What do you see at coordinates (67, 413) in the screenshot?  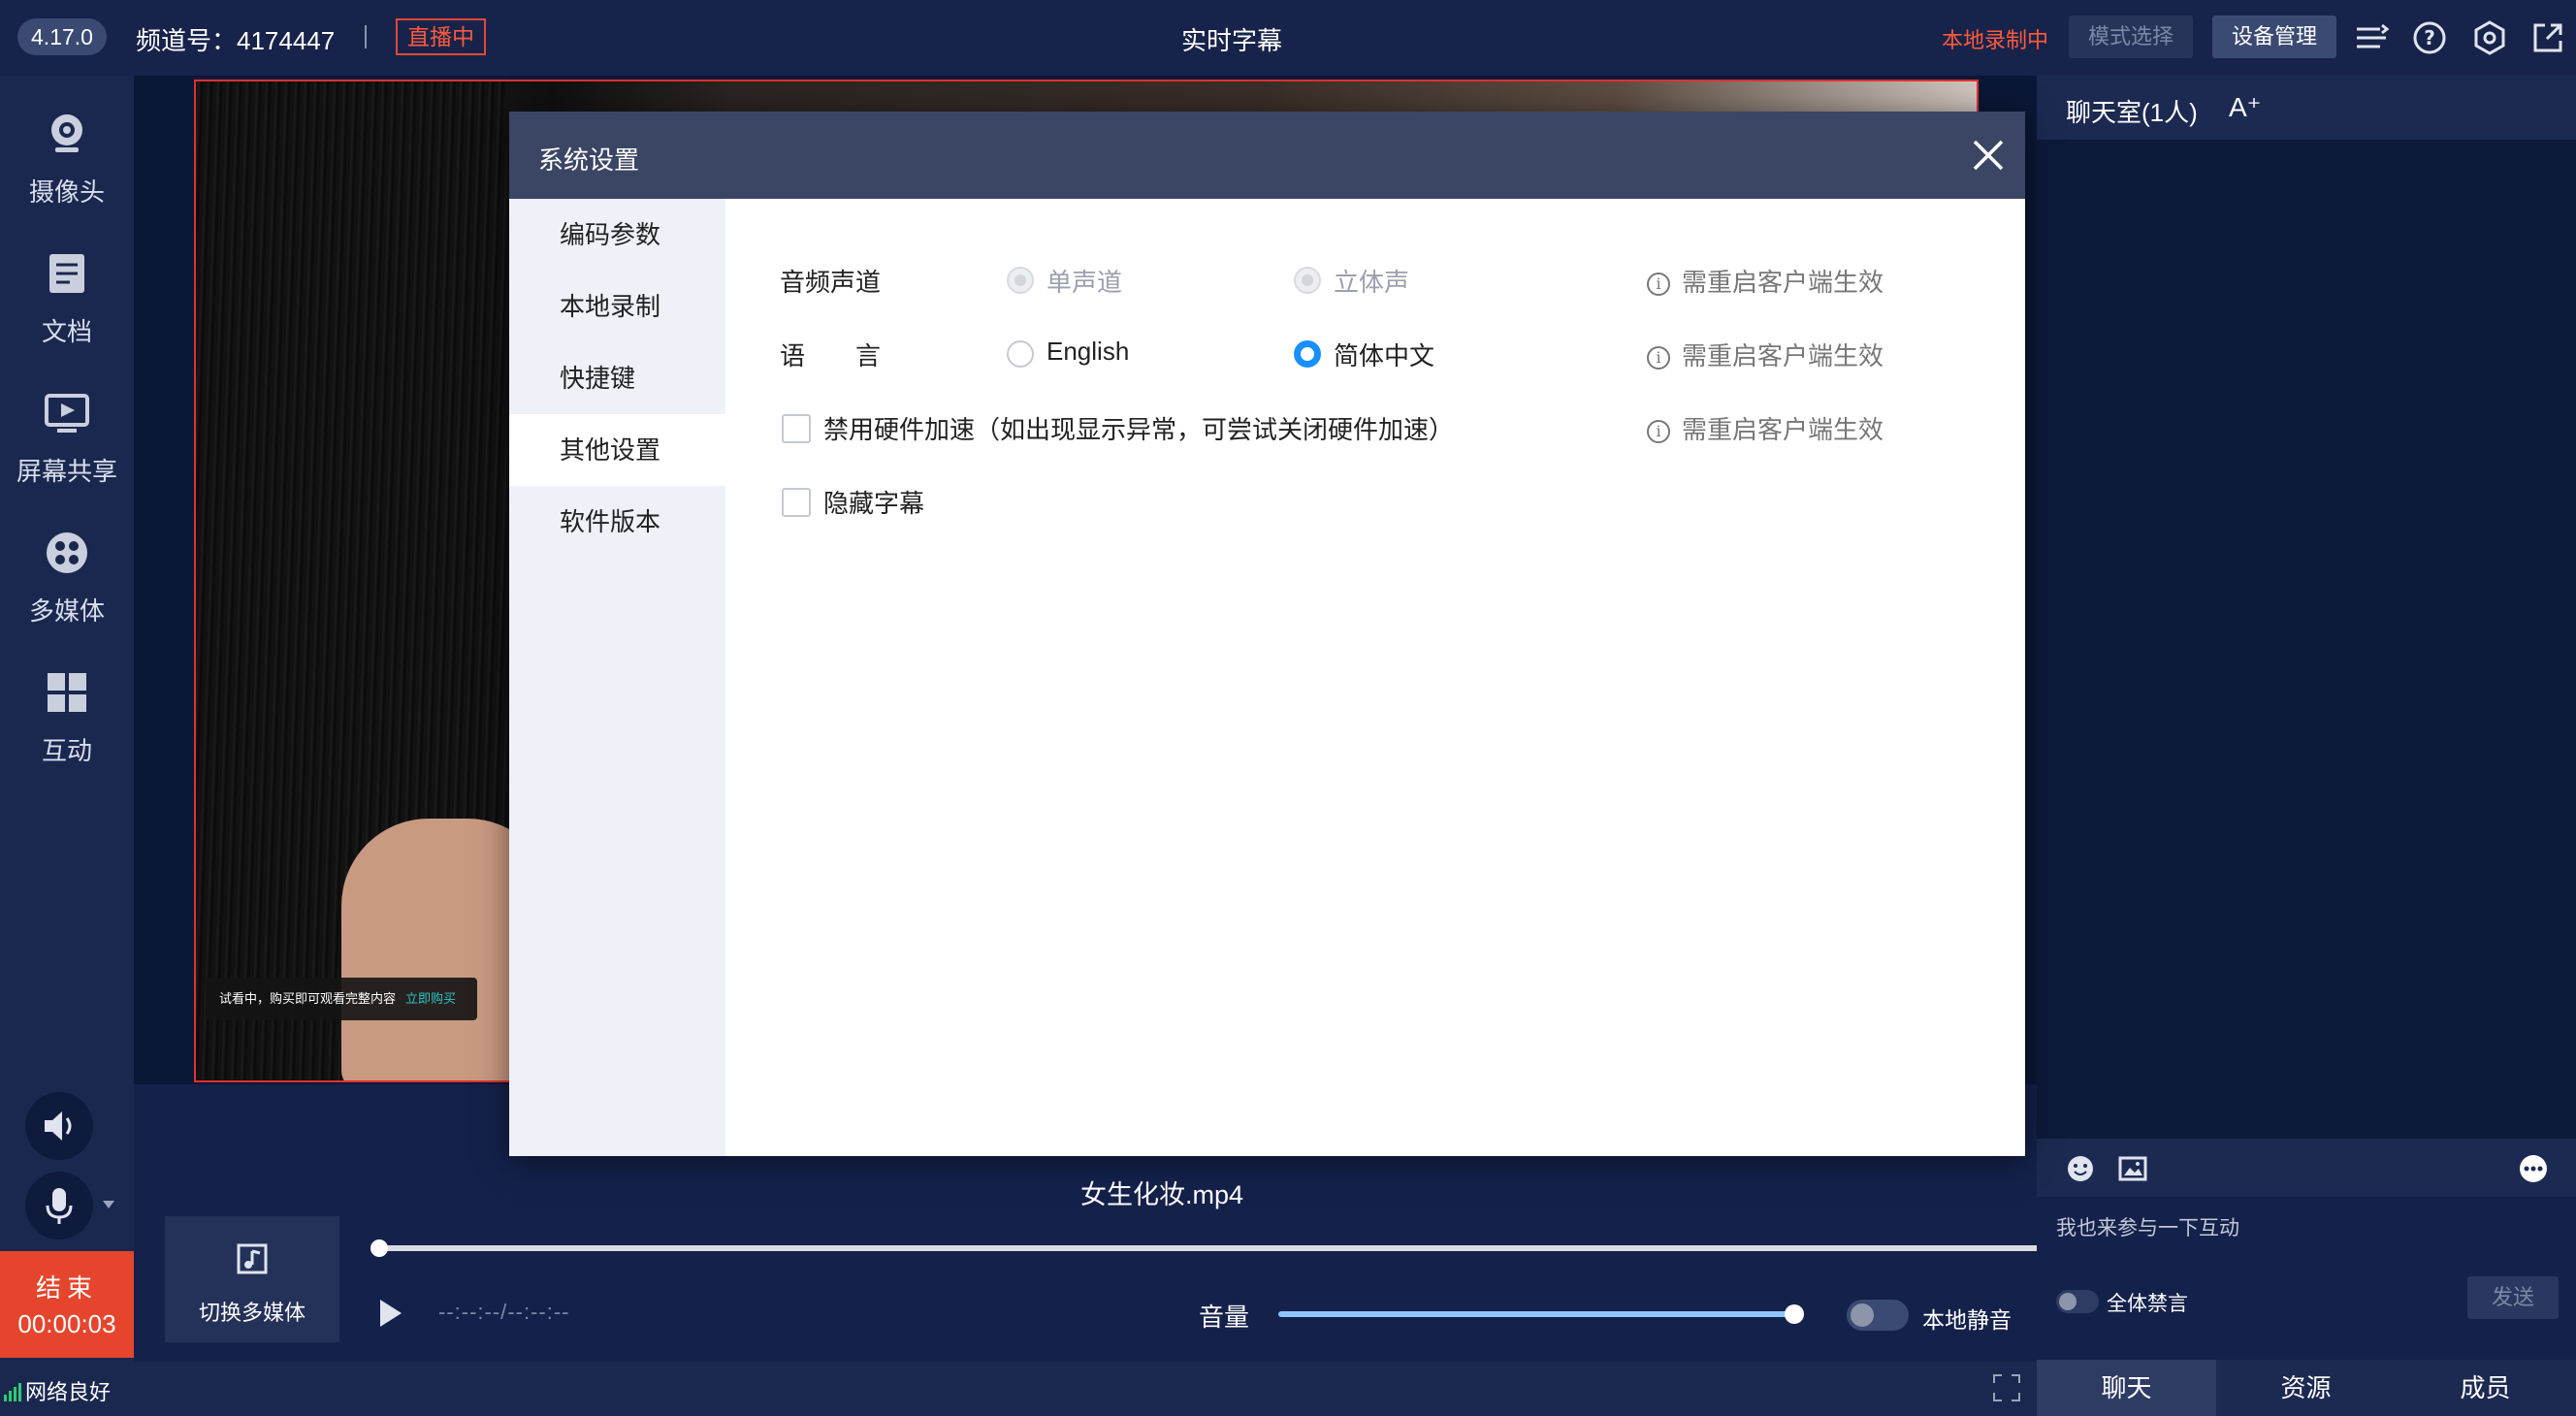 I see `screen-share-icon` at bounding box center [67, 413].